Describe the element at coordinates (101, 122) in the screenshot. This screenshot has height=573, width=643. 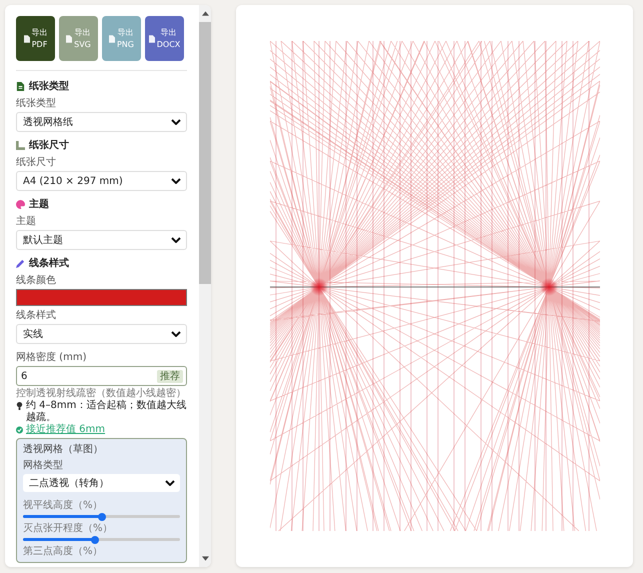
I see `select-field: 透视网格纸` at that location.